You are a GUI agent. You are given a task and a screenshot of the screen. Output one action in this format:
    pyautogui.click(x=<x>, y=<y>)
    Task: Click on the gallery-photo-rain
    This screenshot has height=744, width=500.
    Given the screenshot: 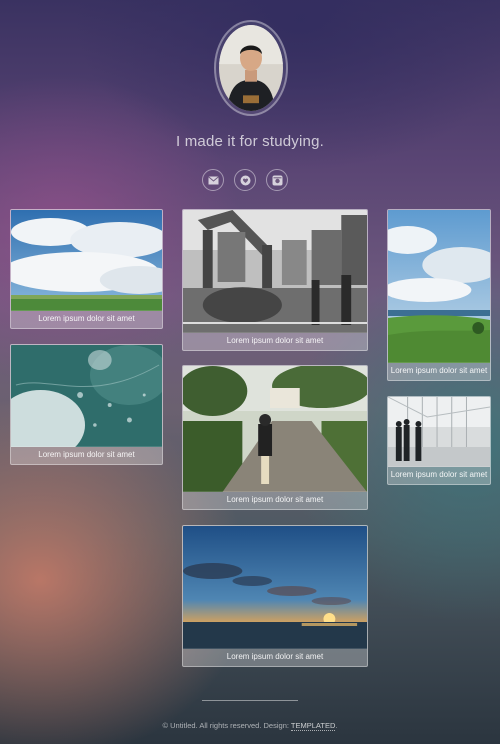 What is the action you would take?
    pyautogui.click(x=86, y=396)
    